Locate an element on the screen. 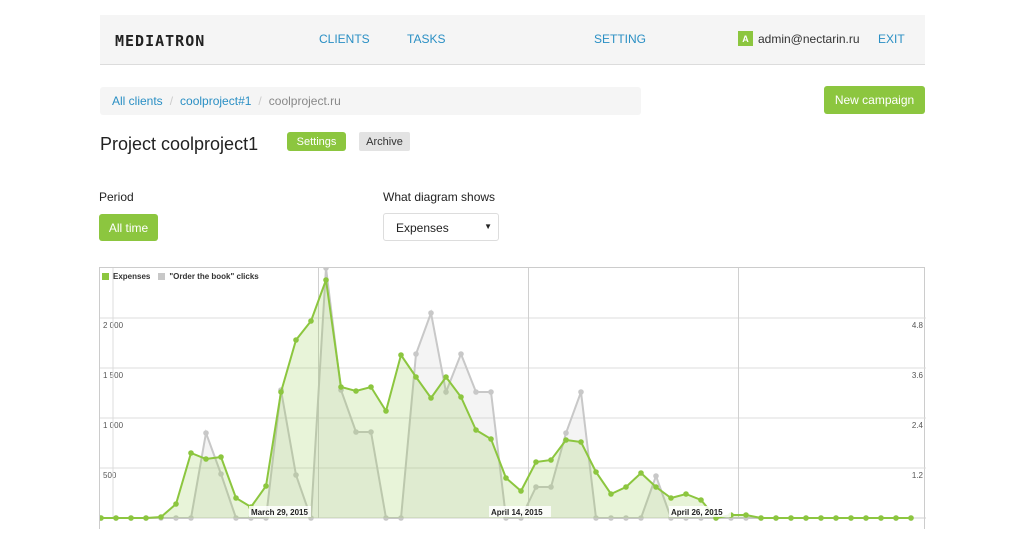 The height and width of the screenshot is (535, 1024). y-right-tick-label: 1.2 is located at coordinates (918, 475).